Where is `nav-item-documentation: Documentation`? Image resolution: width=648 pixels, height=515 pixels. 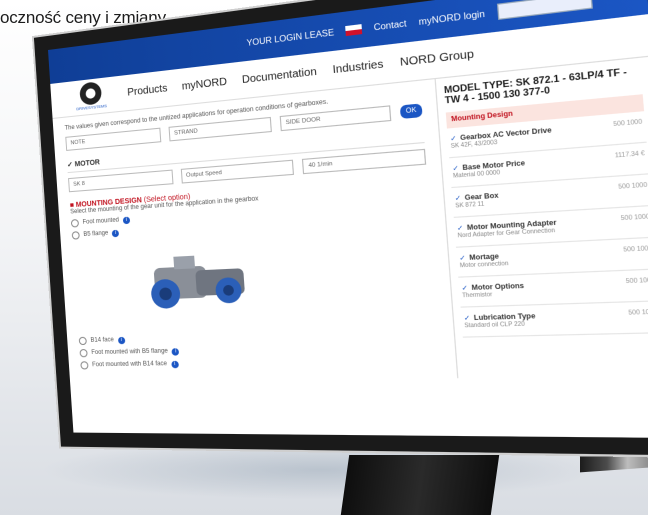 nav-item-documentation: Documentation is located at coordinates (279, 76).